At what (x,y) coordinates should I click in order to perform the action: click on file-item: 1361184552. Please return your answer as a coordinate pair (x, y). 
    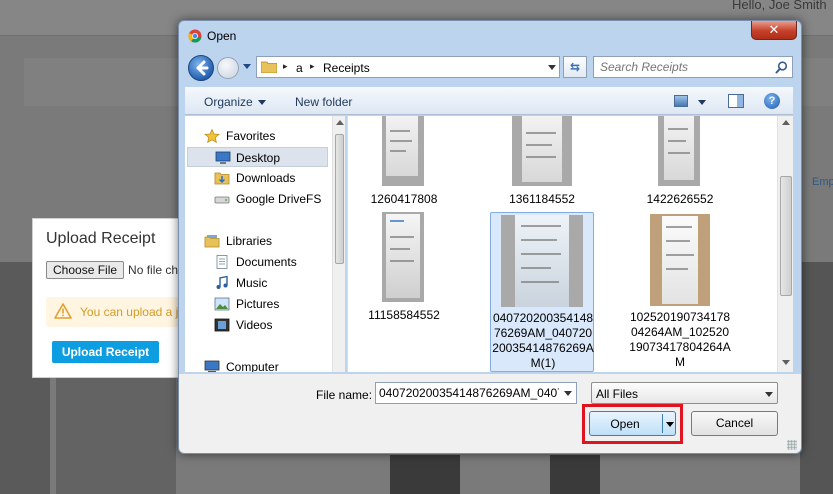
    Looking at the image, I should click on (542, 162).